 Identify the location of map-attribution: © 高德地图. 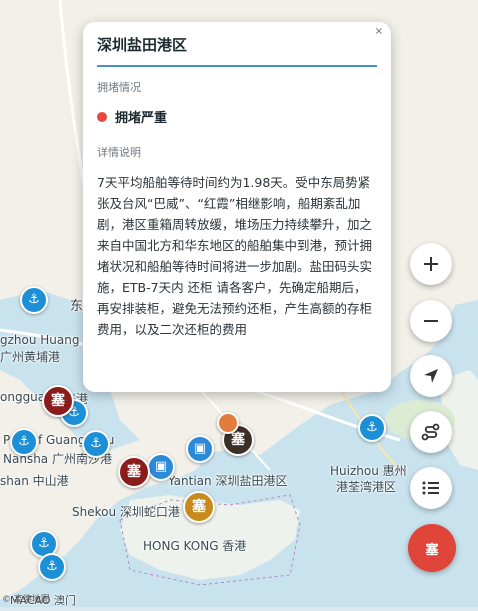
(26, 600).